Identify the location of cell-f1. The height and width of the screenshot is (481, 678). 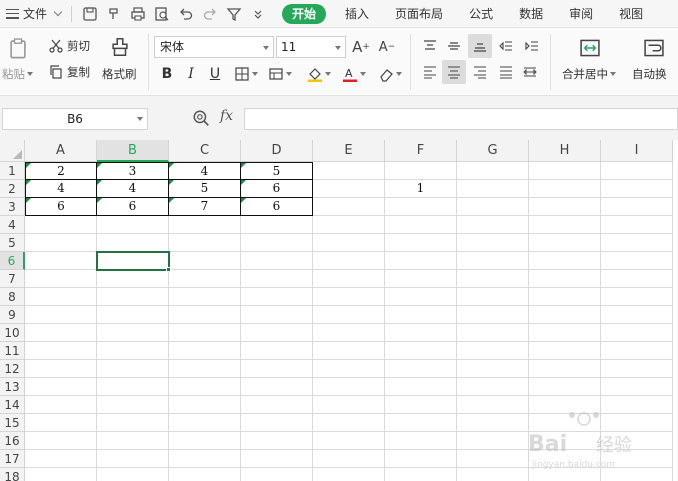
(421, 171).